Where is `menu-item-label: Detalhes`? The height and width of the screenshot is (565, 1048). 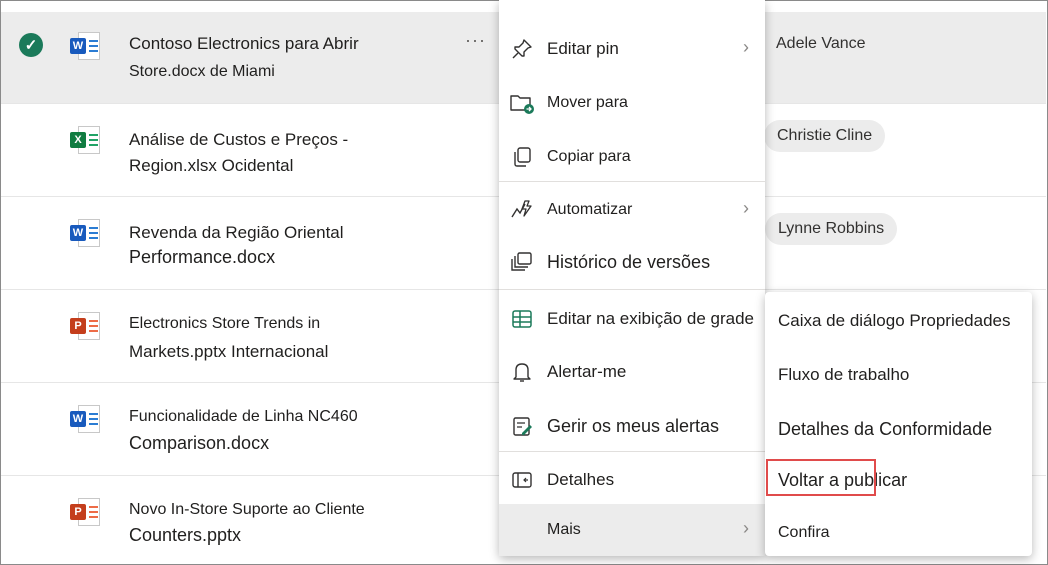
menu-item-label: Detalhes is located at coordinates (581, 479).